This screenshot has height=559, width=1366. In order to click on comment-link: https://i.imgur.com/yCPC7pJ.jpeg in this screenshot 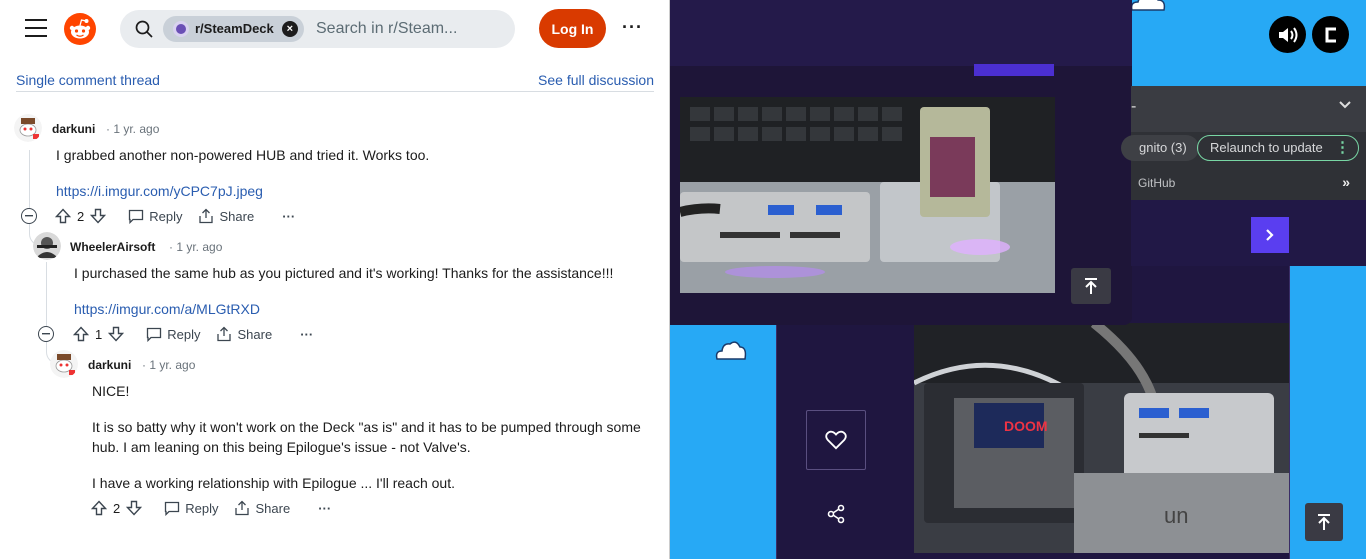, I will do `click(159, 191)`.